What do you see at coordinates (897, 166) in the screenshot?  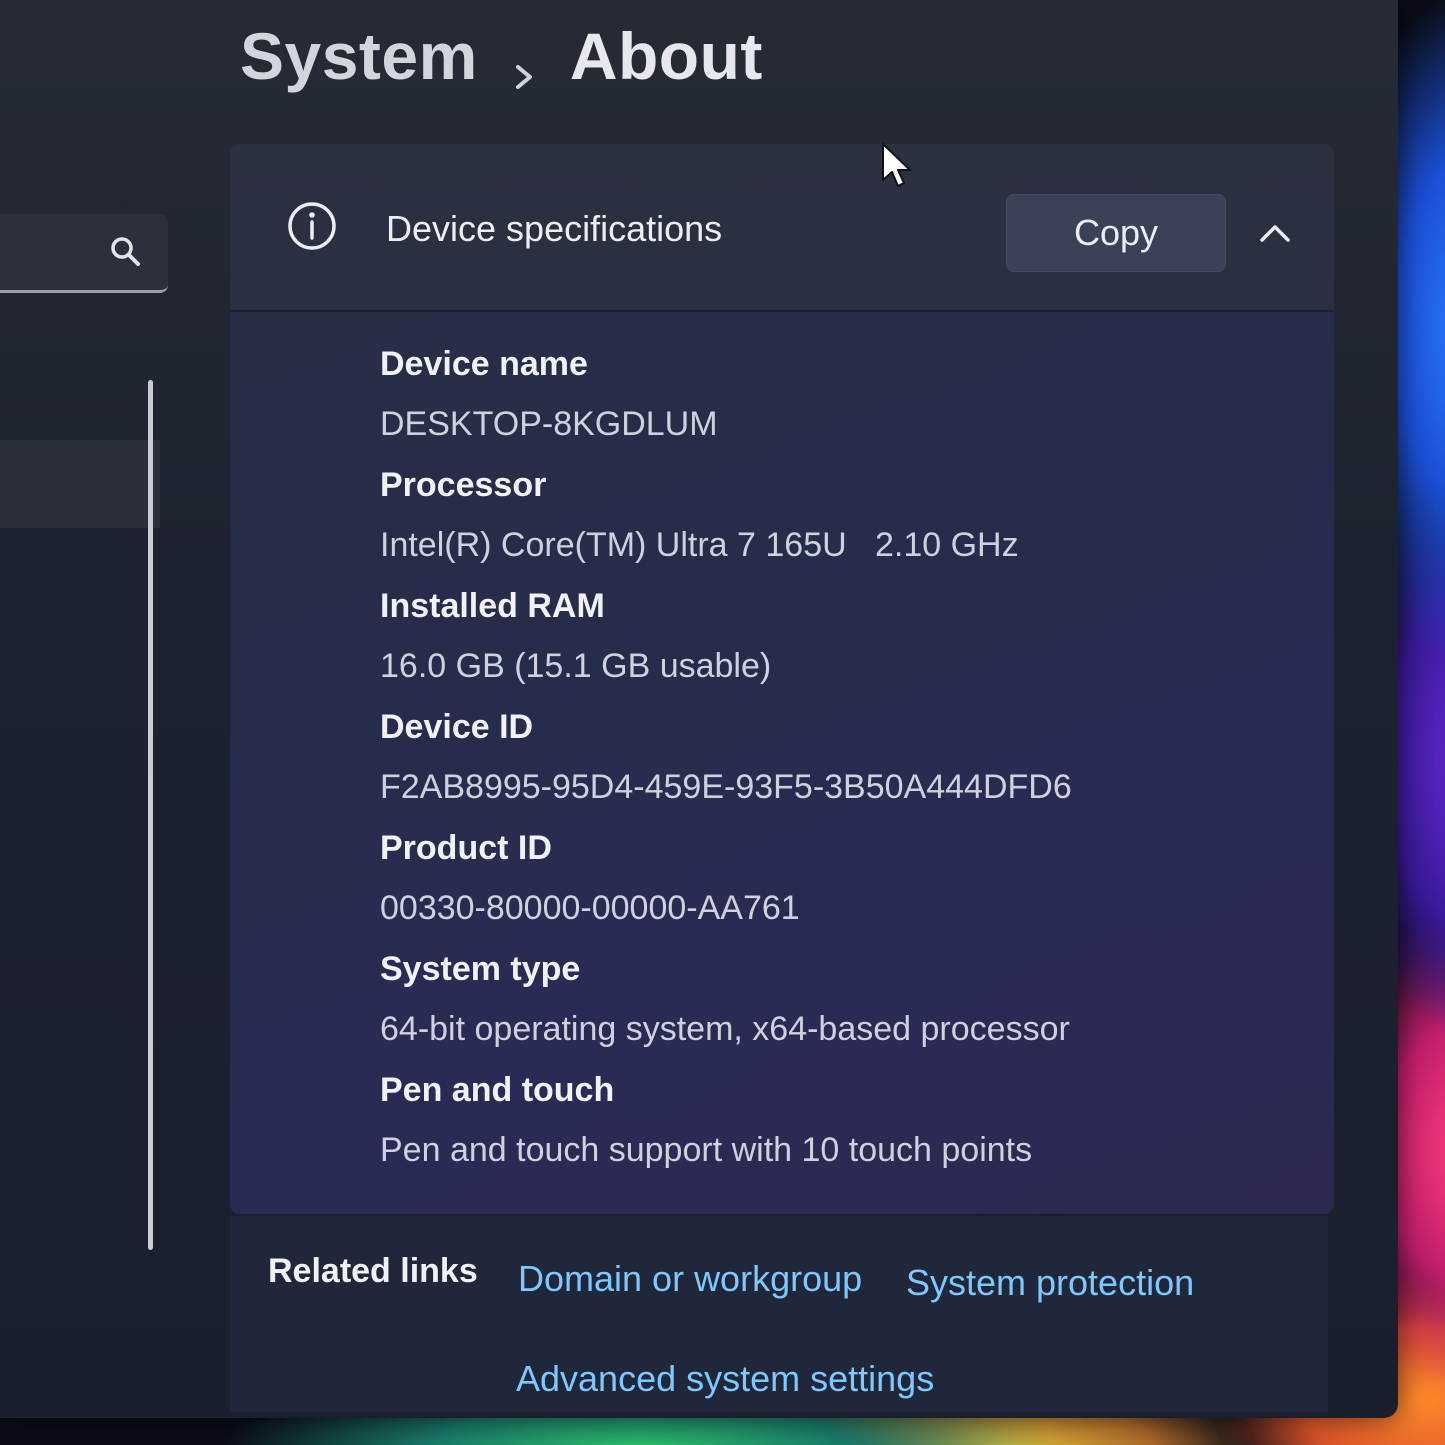 I see `mouse-pointer-icon` at bounding box center [897, 166].